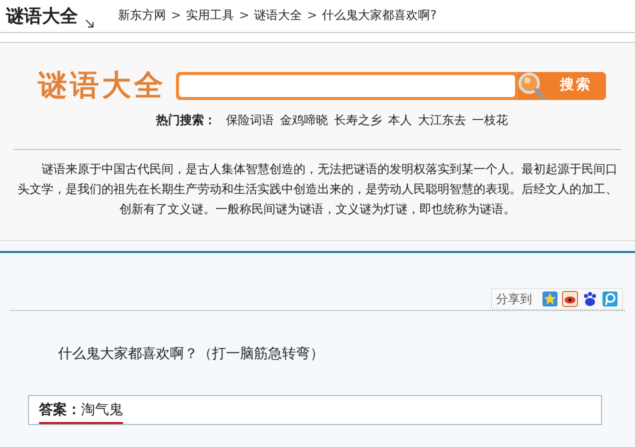  What do you see at coordinates (102, 85) in the screenshot?
I see `logo: 谜语大全` at bounding box center [102, 85].